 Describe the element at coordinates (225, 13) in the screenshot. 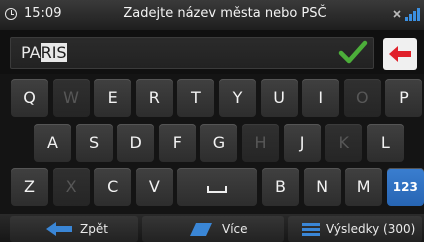

I see `page-title: Zadejte název města nebo PSČ` at that location.